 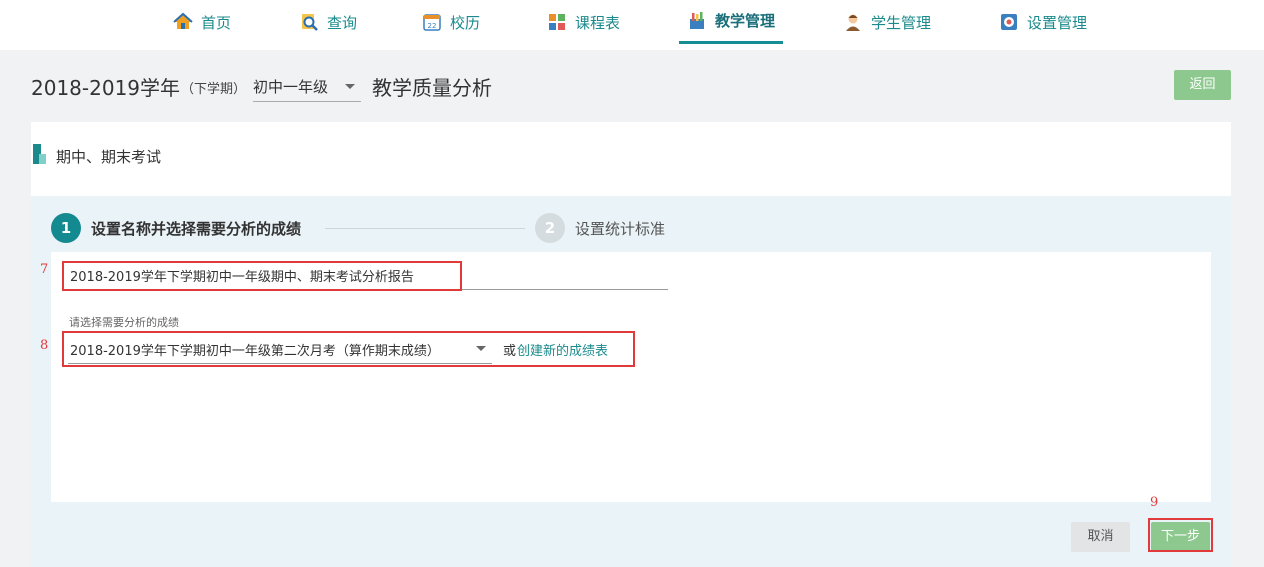 I want to click on annotation-marker-7: 7, so click(x=44, y=269).